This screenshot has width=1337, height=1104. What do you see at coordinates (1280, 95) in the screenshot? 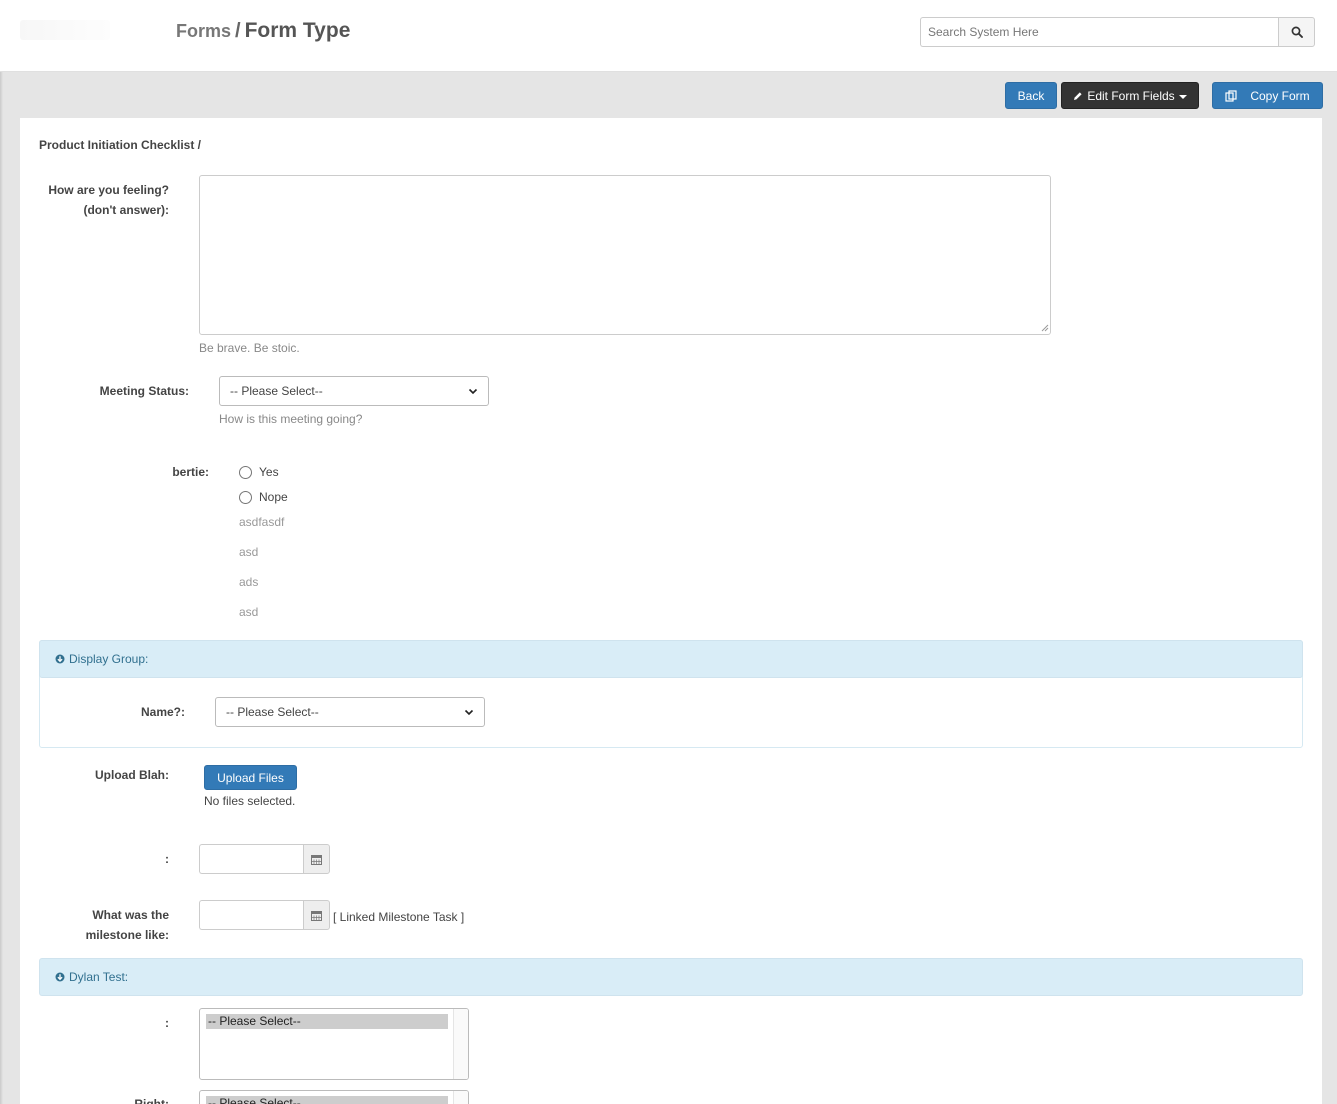
I see `copy-form-label: Copy Form` at bounding box center [1280, 95].